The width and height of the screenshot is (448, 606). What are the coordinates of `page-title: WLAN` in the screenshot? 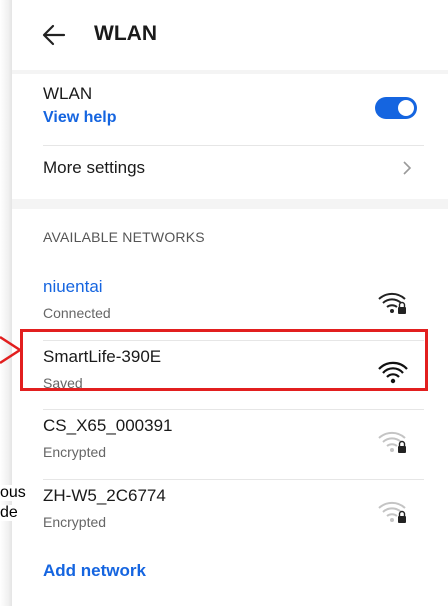 It's located at (125, 33).